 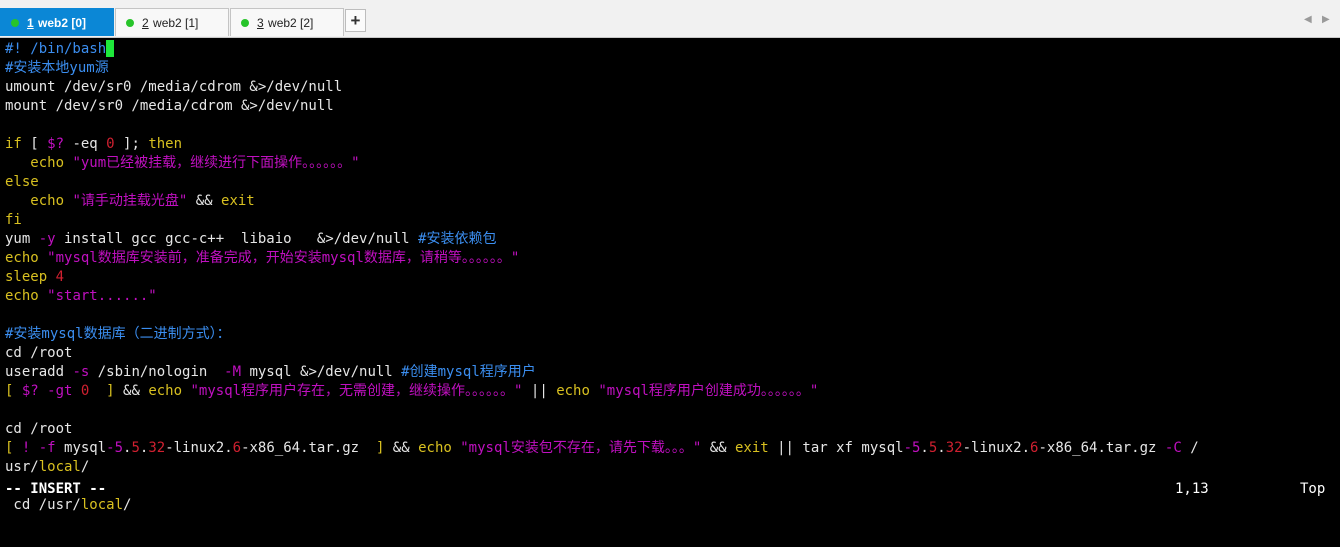 What do you see at coordinates (157, 448) in the screenshot?
I see `code-token: 32` at bounding box center [157, 448].